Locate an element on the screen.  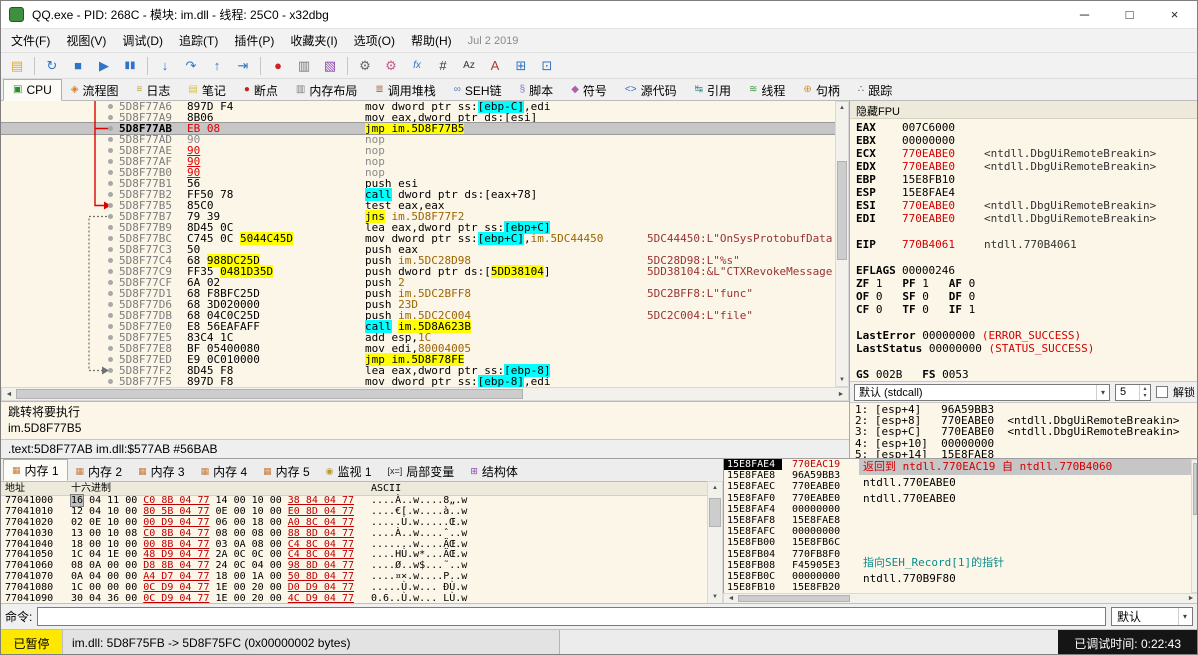
close-button: × is located at coordinates (1174, 14).